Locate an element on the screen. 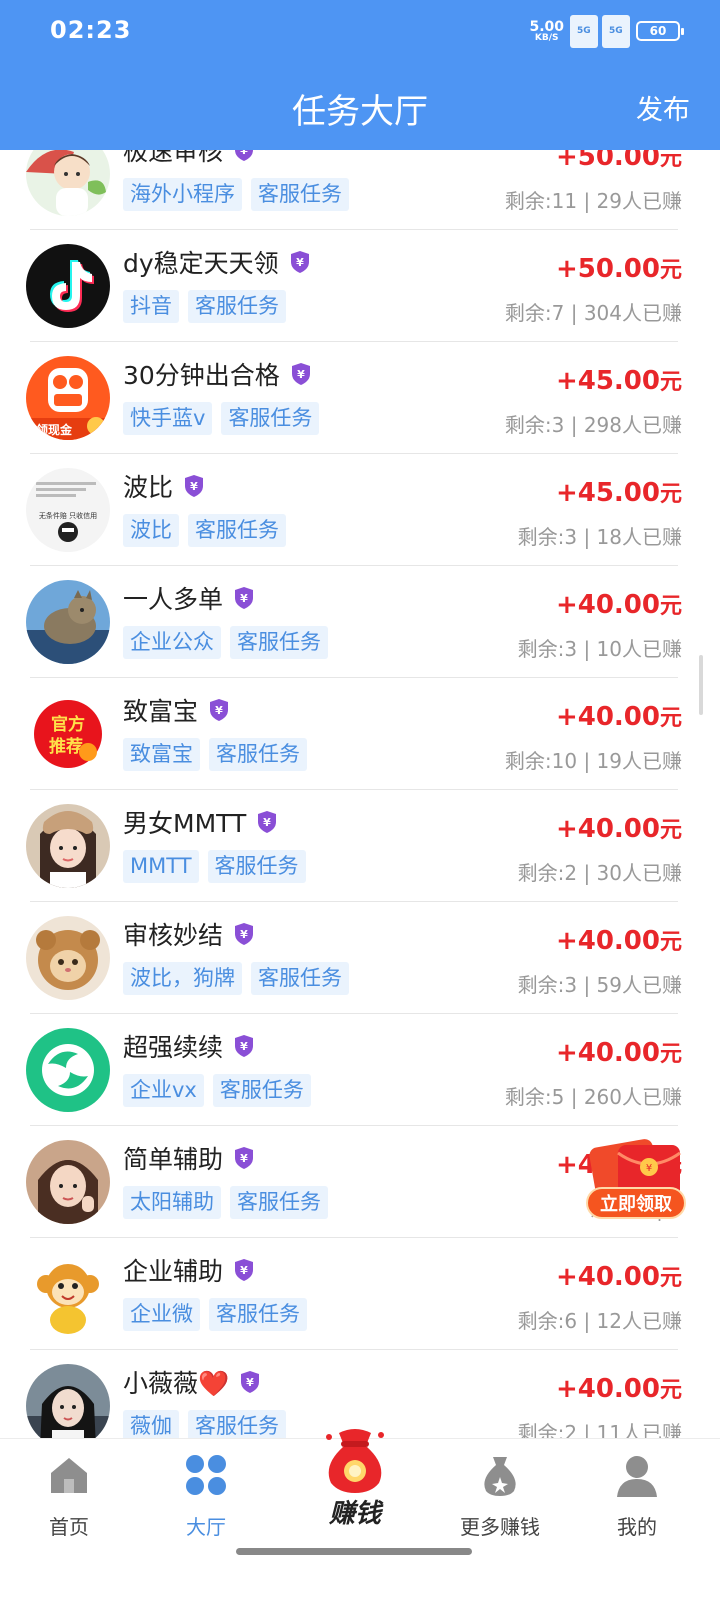 This screenshot has height=1600, width=720. task-item: 官方 推荐 致富宝 ¥ 致富宝 客服任务 +40.00元 剩余:10 | 19人已赚 is located at coordinates (354, 734).